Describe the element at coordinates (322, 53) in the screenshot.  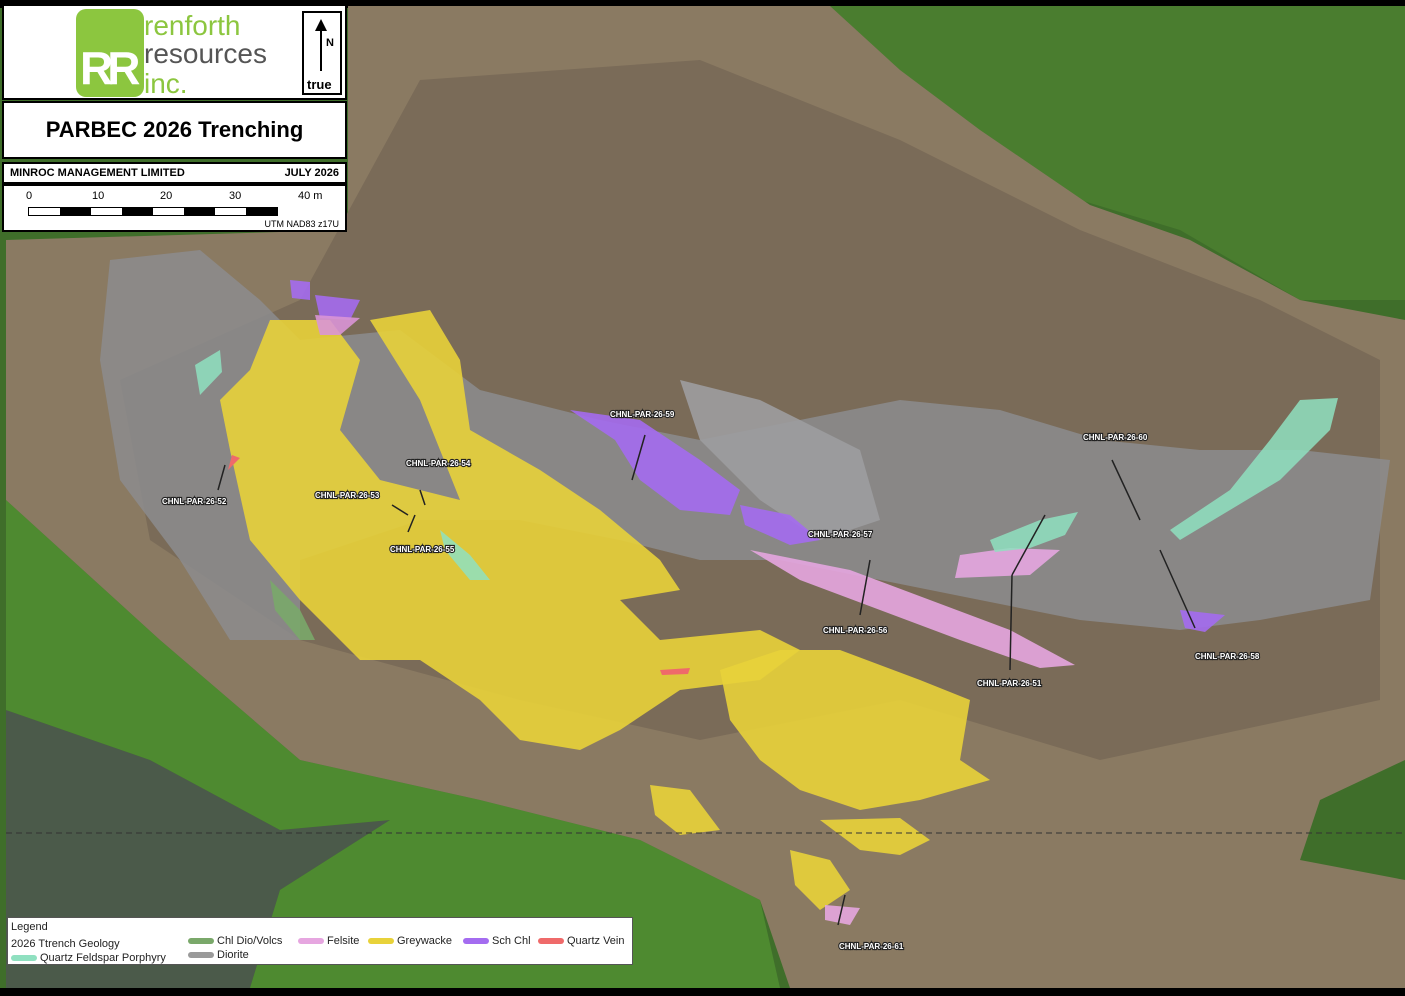
I see `north-arrow: N true` at that location.